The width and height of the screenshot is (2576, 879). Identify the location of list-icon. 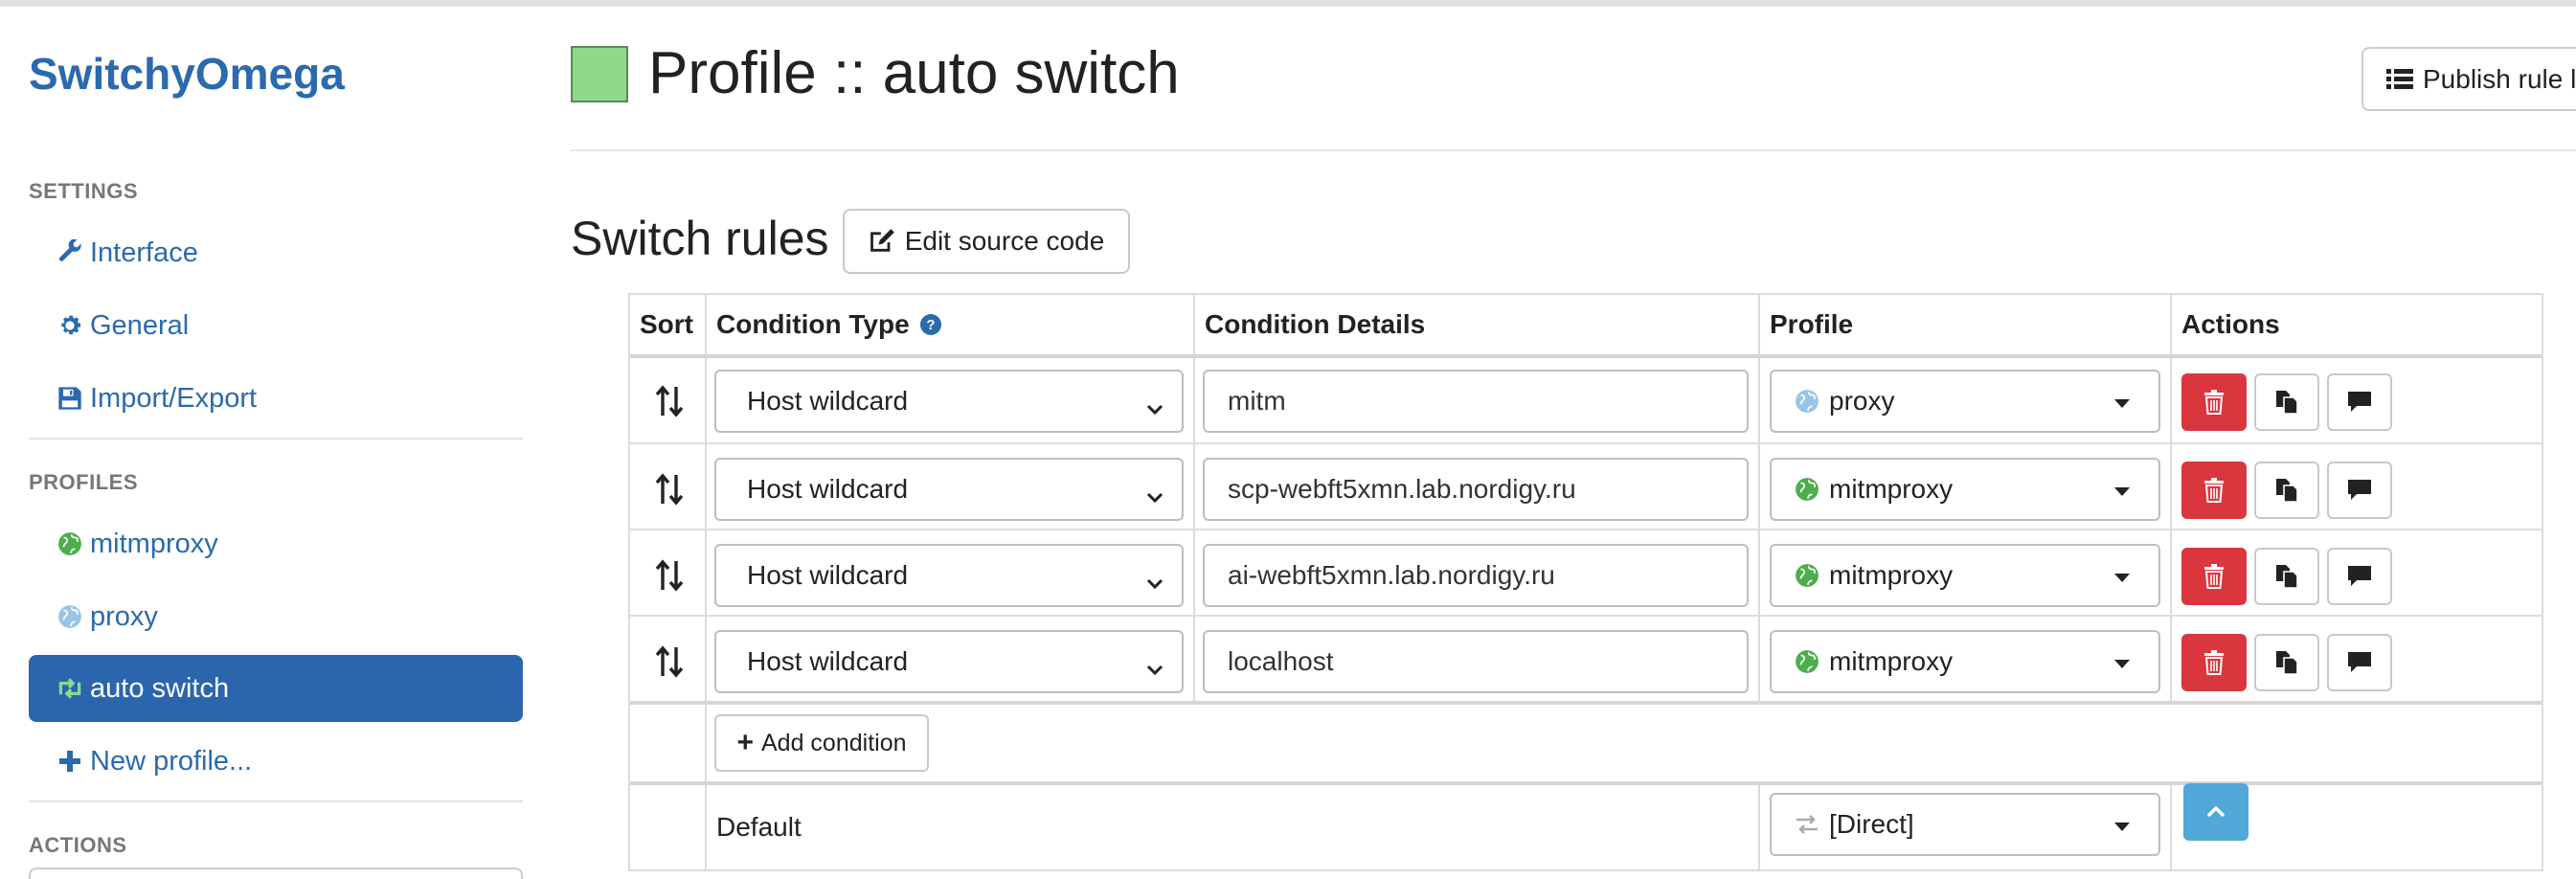
(2399, 79).